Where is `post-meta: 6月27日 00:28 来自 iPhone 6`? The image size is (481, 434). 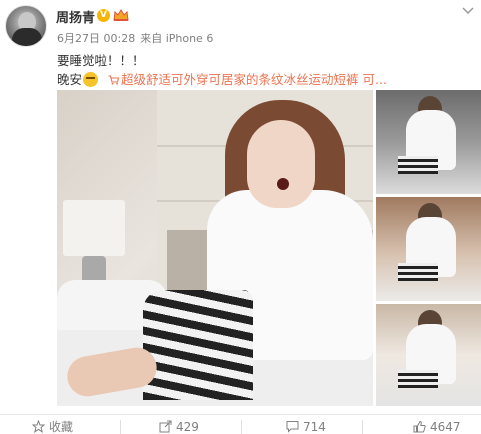 post-meta: 6月27日 00:28 来自 iPhone 6 is located at coordinates (137, 38).